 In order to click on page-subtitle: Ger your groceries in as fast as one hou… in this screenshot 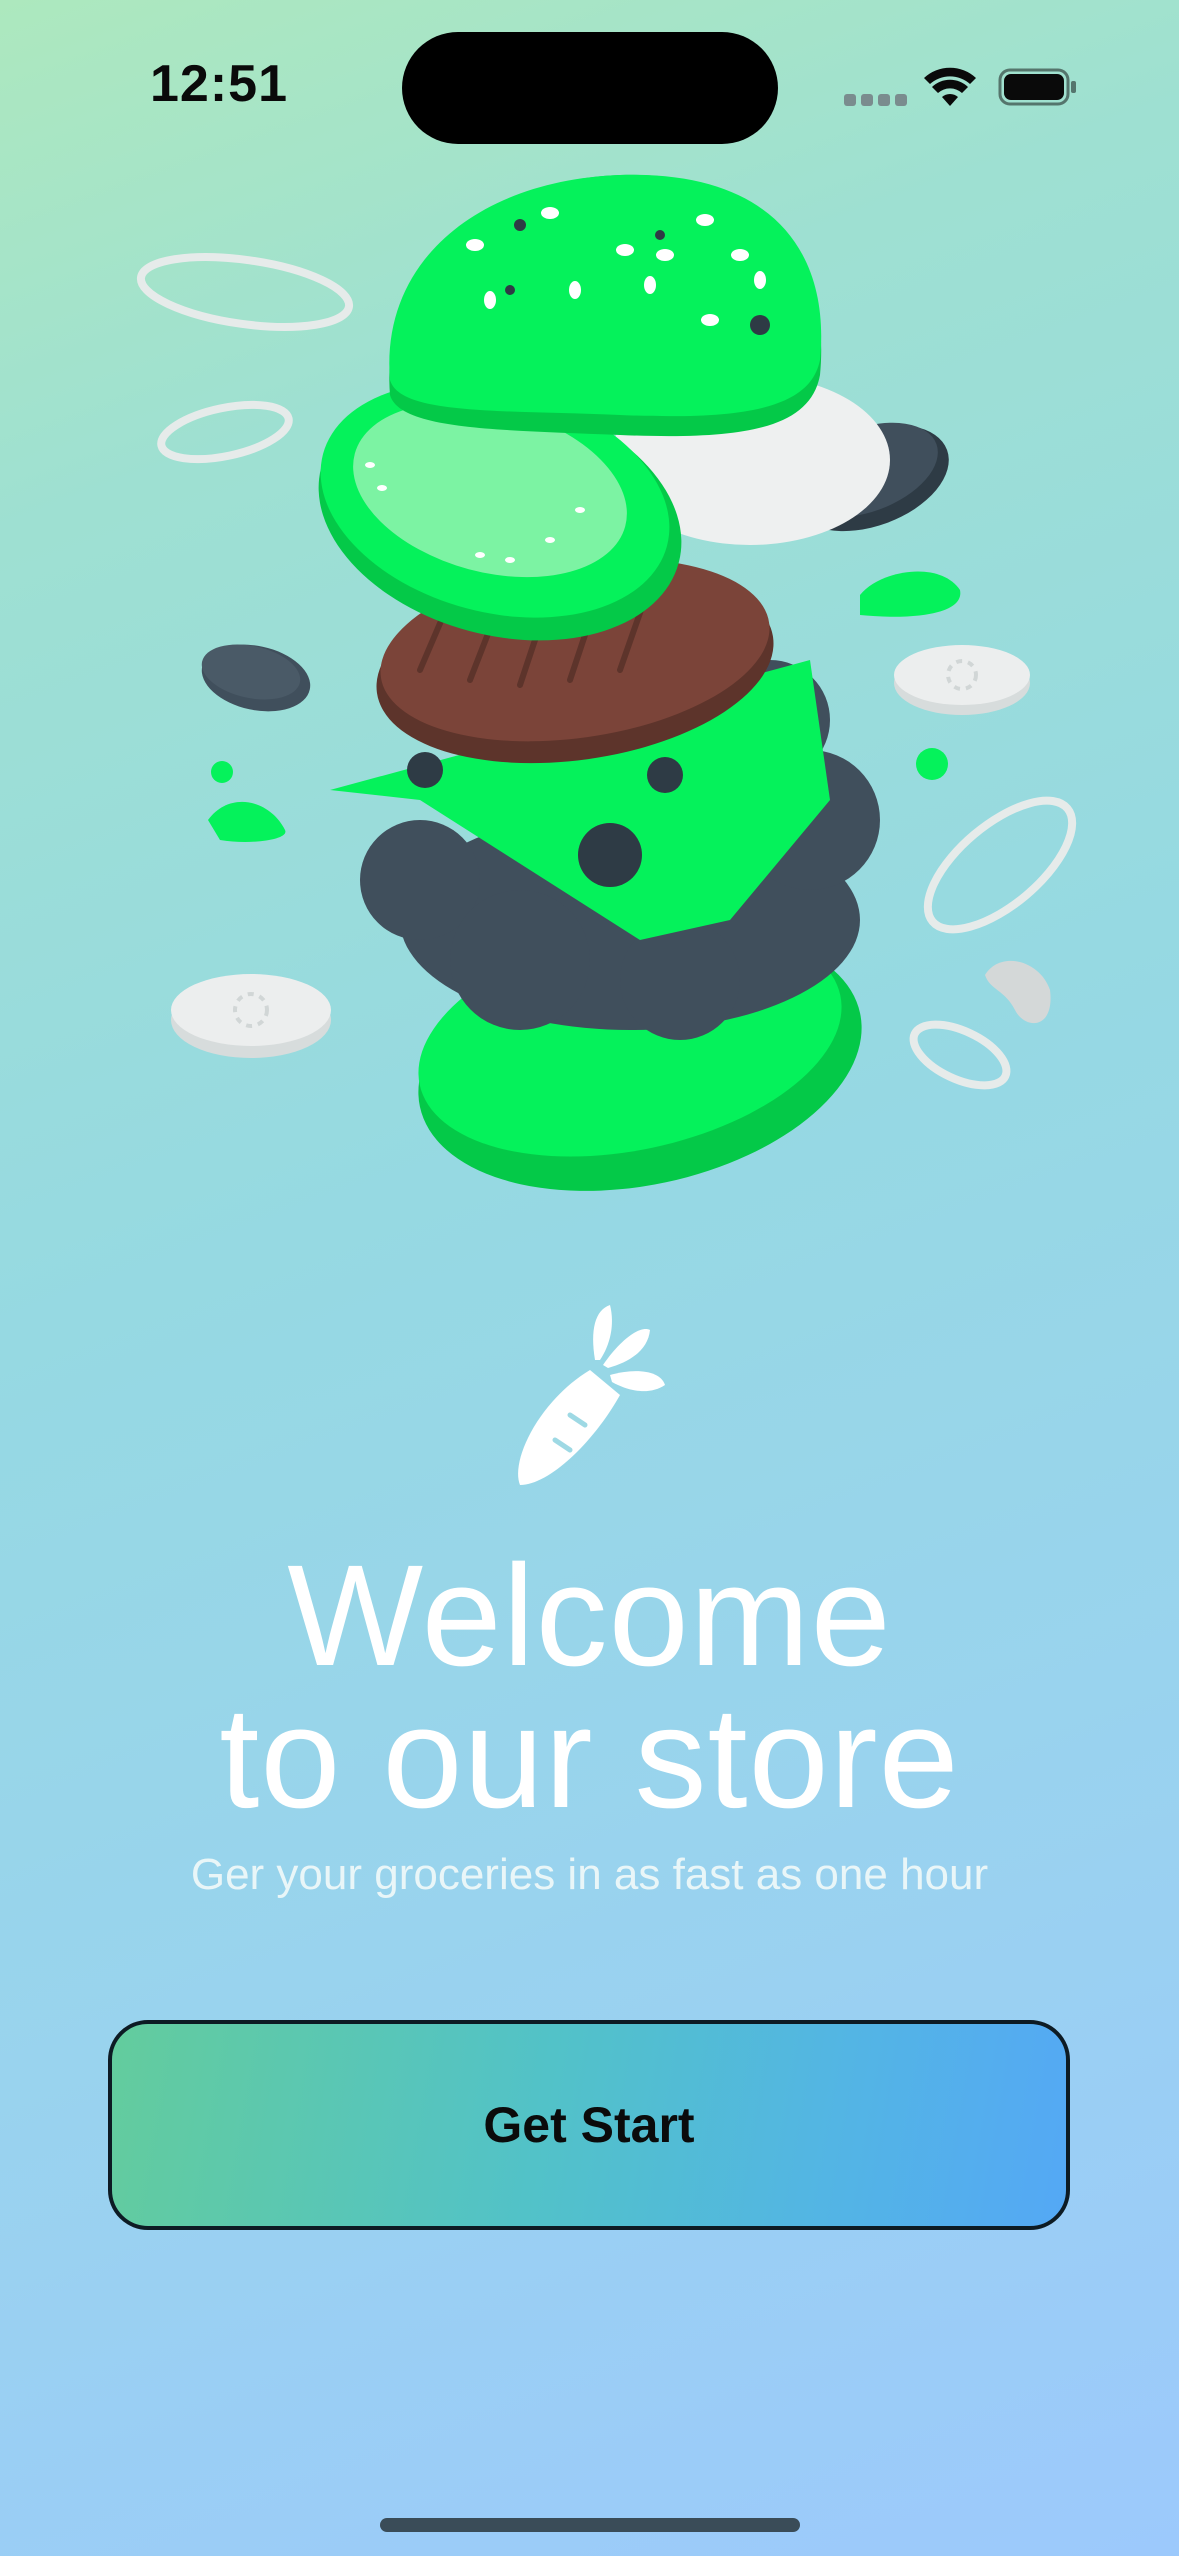, I will do `click(589, 1874)`.